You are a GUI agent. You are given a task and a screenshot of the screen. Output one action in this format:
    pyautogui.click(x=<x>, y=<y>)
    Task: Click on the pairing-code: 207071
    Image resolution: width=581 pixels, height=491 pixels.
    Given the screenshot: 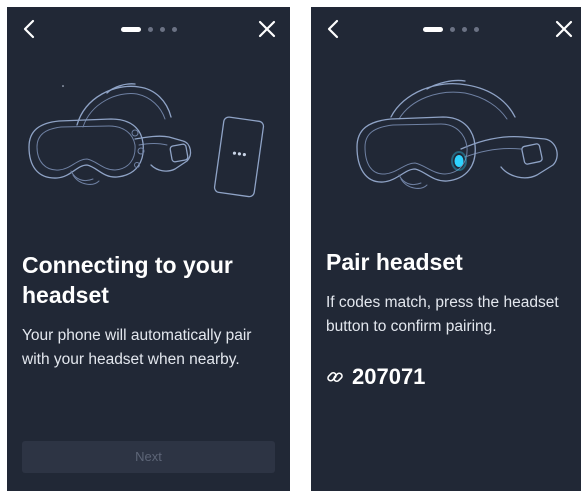 What is the action you would take?
    pyautogui.click(x=389, y=376)
    